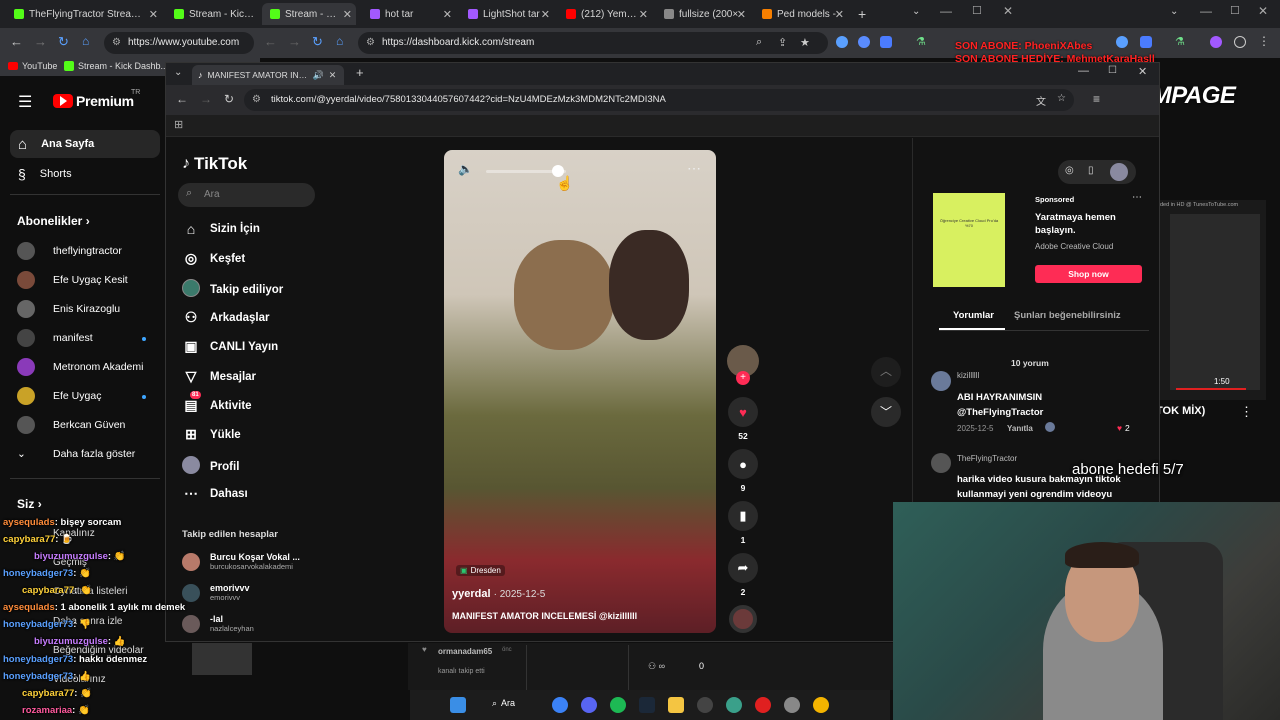 Image resolution: width=1280 pixels, height=720 pixels. I want to click on obs-icon, so click(705, 705).